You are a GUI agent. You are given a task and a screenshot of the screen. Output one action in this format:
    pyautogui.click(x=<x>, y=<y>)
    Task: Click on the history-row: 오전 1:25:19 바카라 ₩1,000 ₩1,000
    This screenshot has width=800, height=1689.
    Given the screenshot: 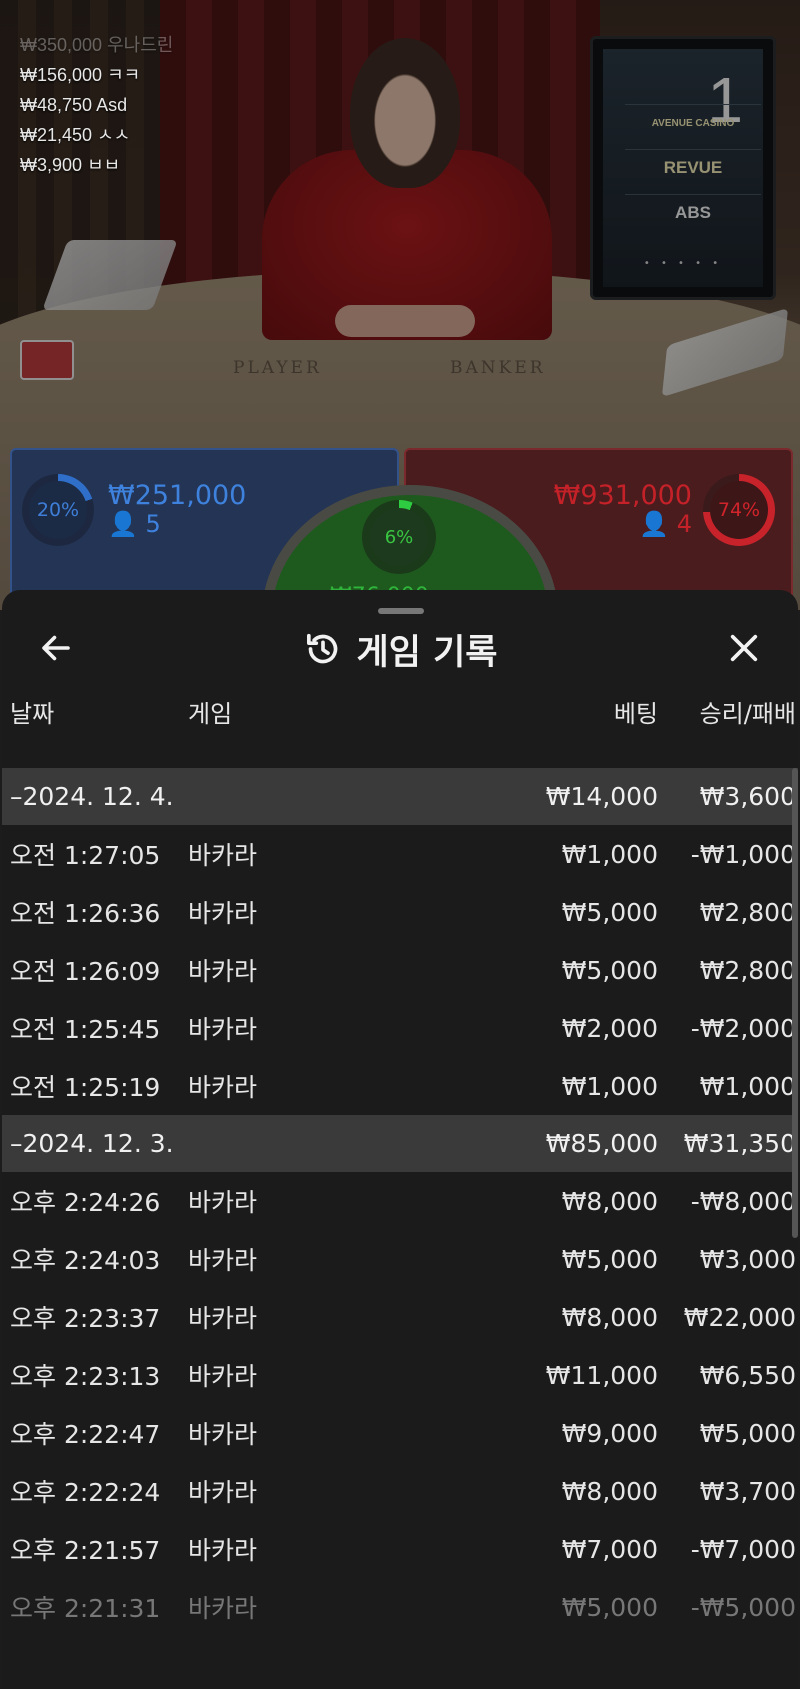 What is the action you would take?
    pyautogui.click(x=400, y=1086)
    